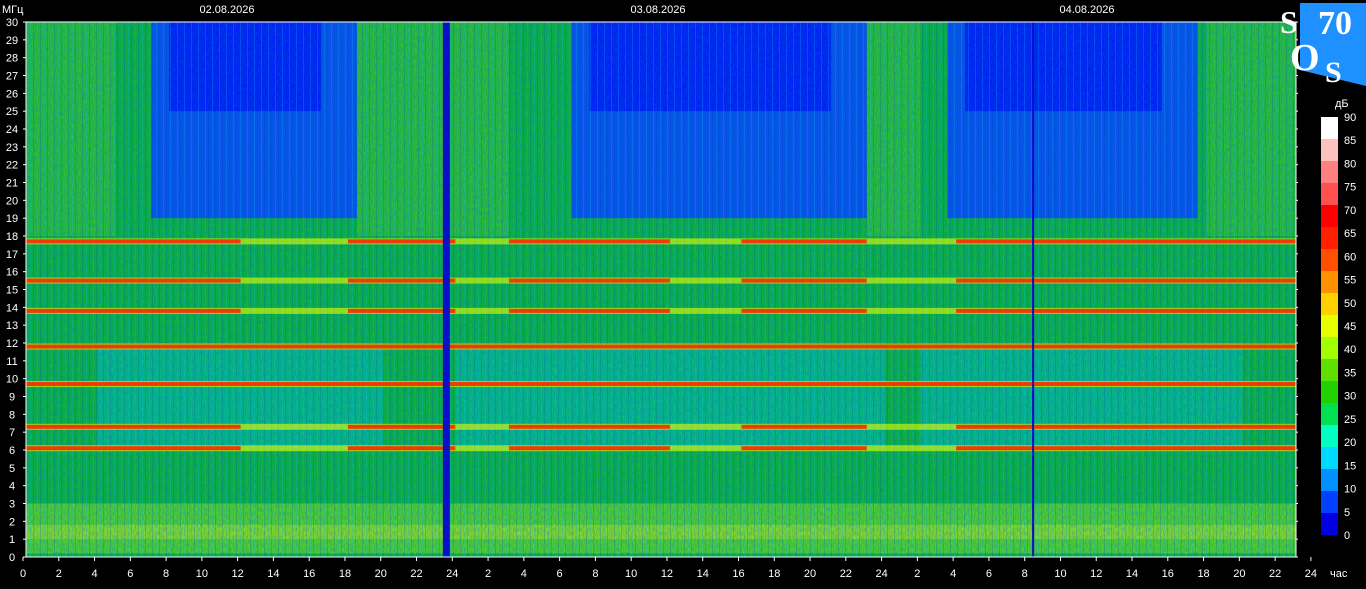  Describe the element at coordinates (12, 540) in the screenshot. I see `y-tick-label: 1` at that location.